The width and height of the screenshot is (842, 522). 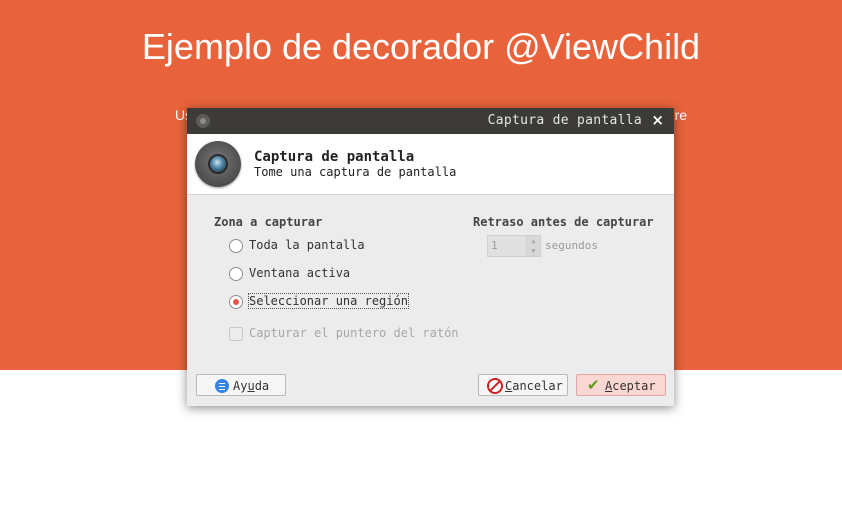 What do you see at coordinates (430, 121) in the screenshot?
I see `dialog-titlebar: Captura de pantalla ×` at bounding box center [430, 121].